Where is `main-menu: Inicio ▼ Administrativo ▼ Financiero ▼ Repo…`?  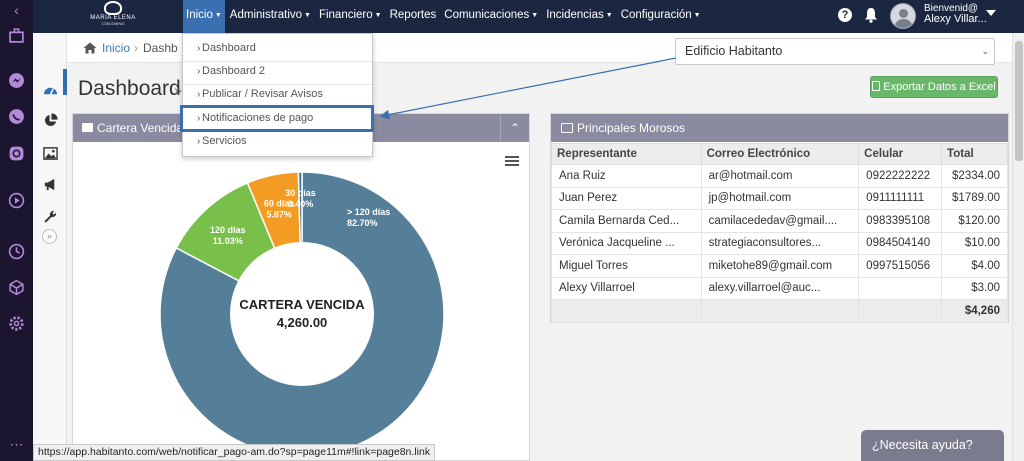
main-menu: Inicio ▼ Administrativo ▼ Financiero ▼ Repo… is located at coordinates (444, 16).